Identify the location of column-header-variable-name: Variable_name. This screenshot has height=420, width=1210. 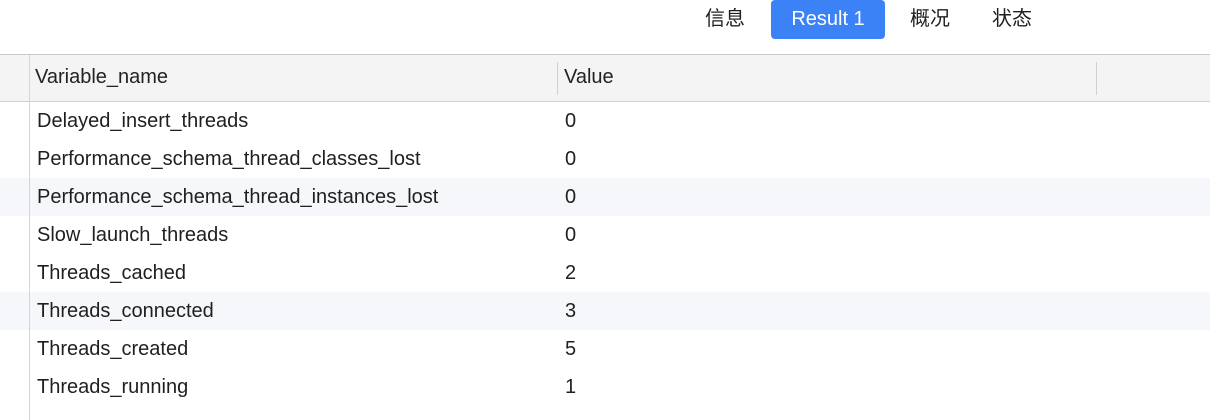
(295, 78).